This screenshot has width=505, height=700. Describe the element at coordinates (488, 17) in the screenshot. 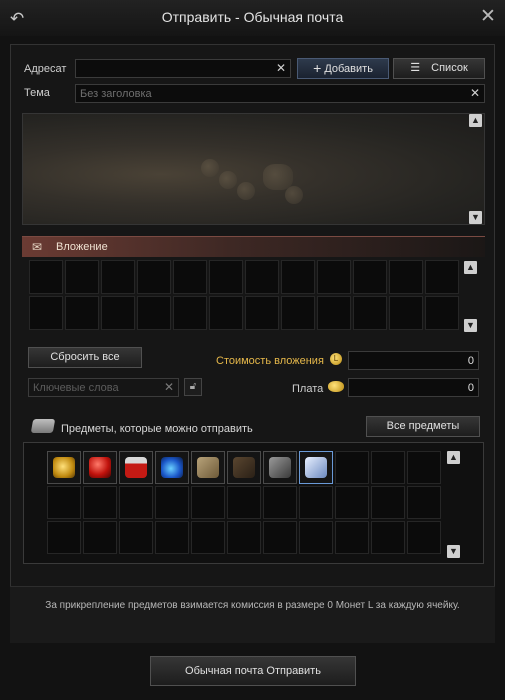

I see `close-icon: ✕` at that location.